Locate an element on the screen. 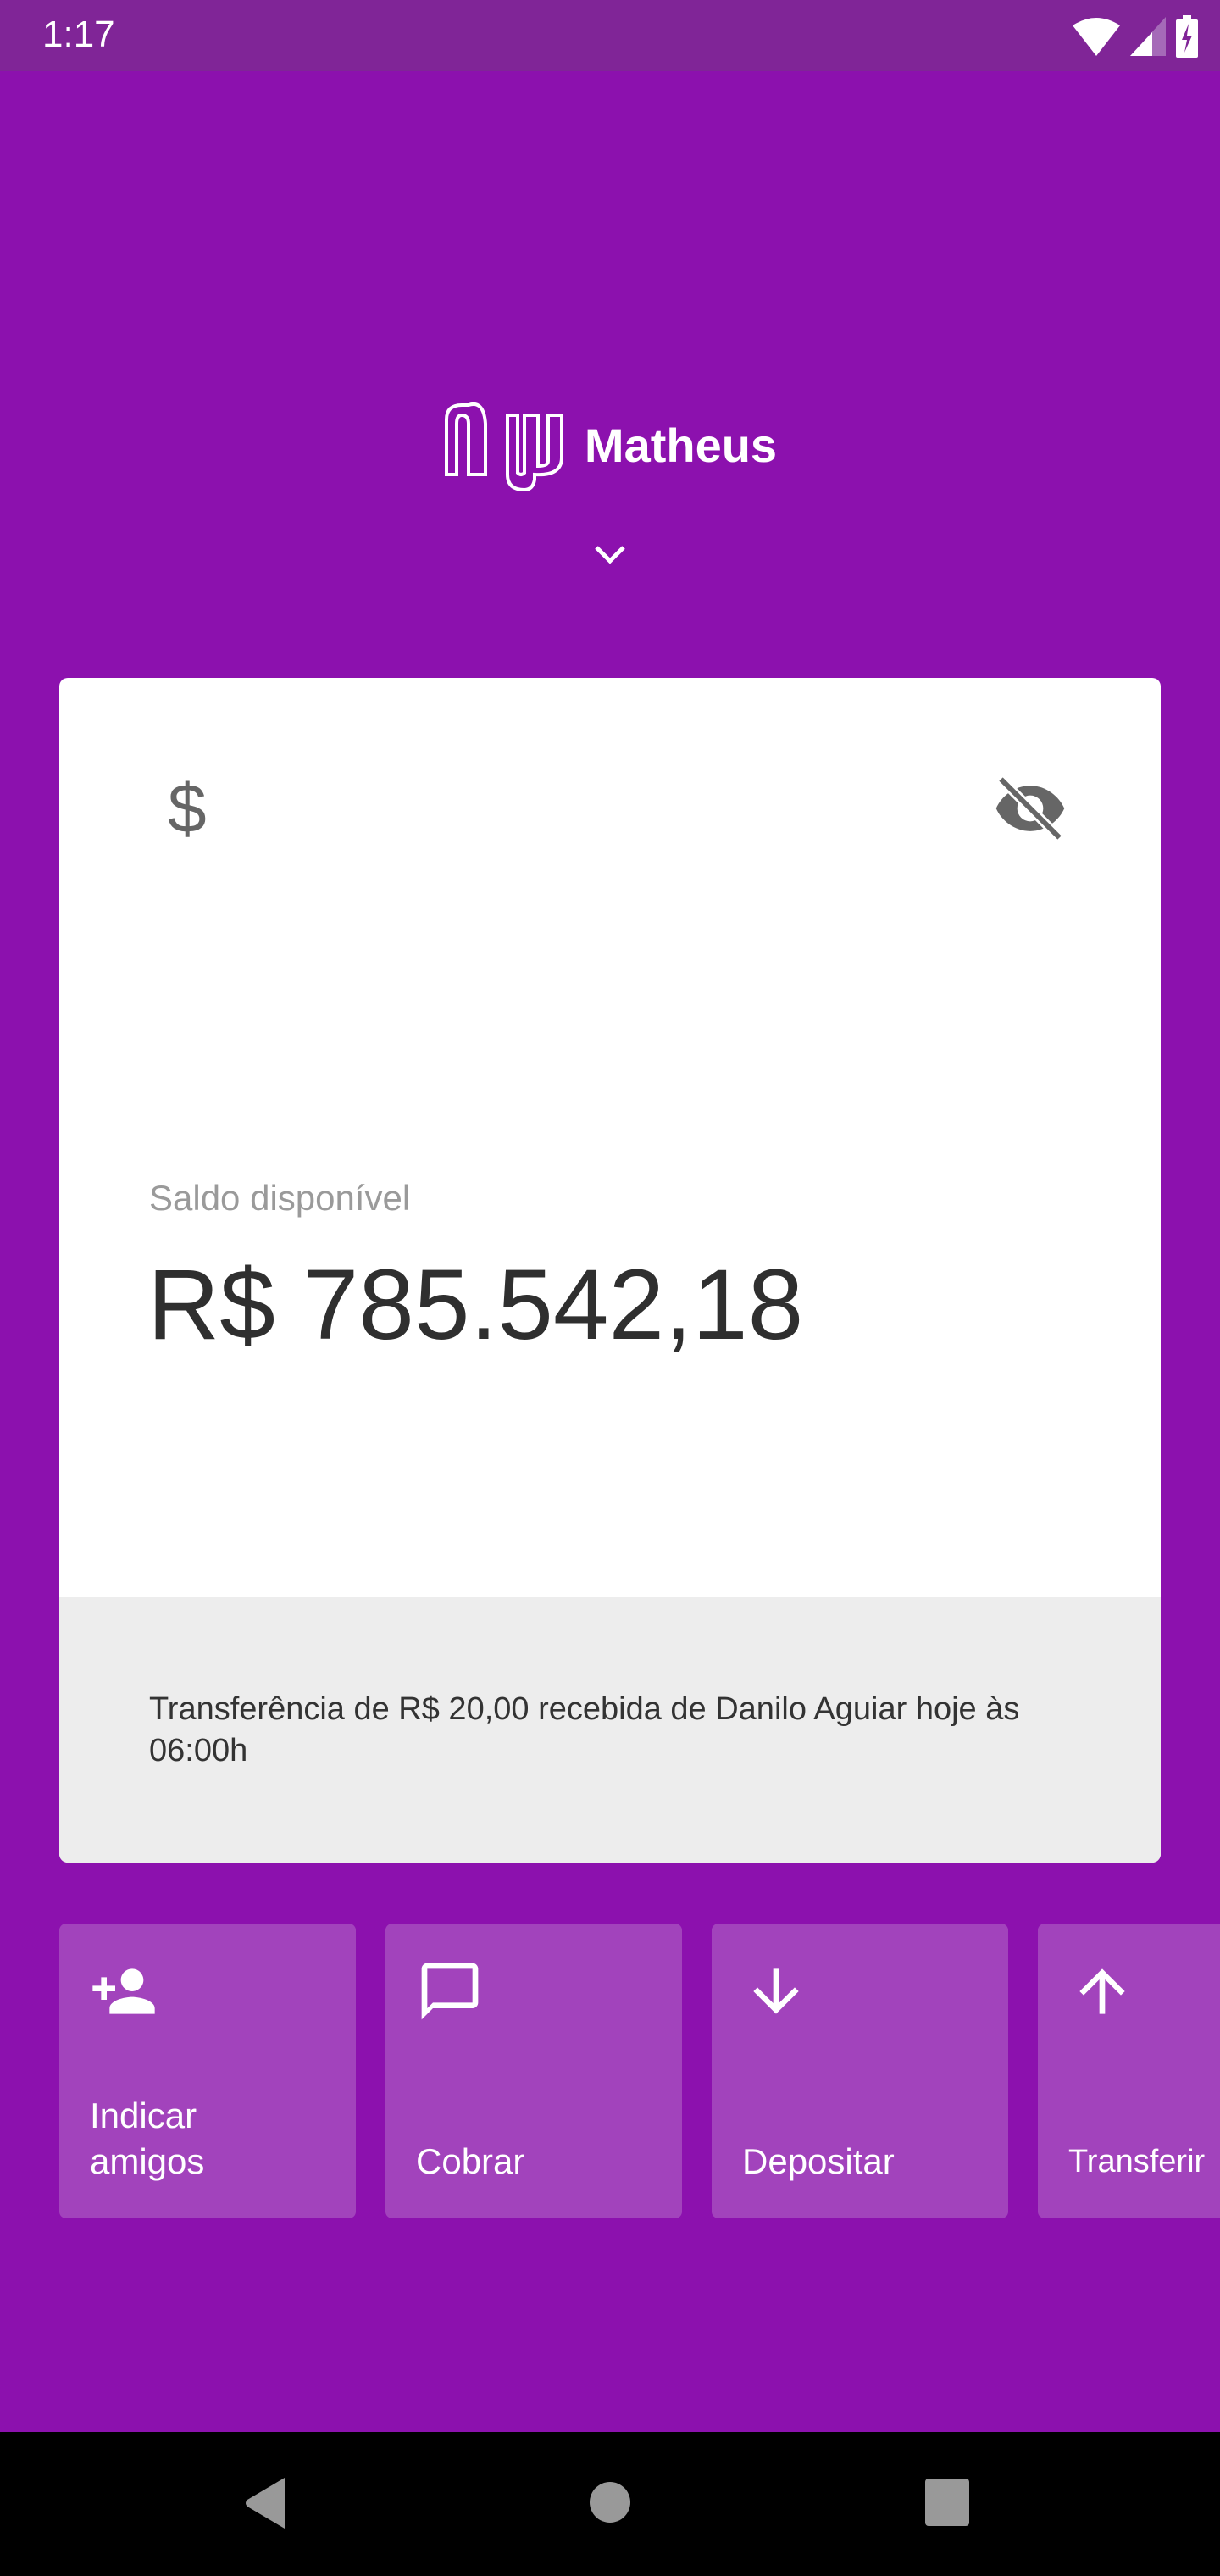 This screenshot has width=1220, height=2576. balance-amount: R$ 785.542,18 is located at coordinates (475, 1305).